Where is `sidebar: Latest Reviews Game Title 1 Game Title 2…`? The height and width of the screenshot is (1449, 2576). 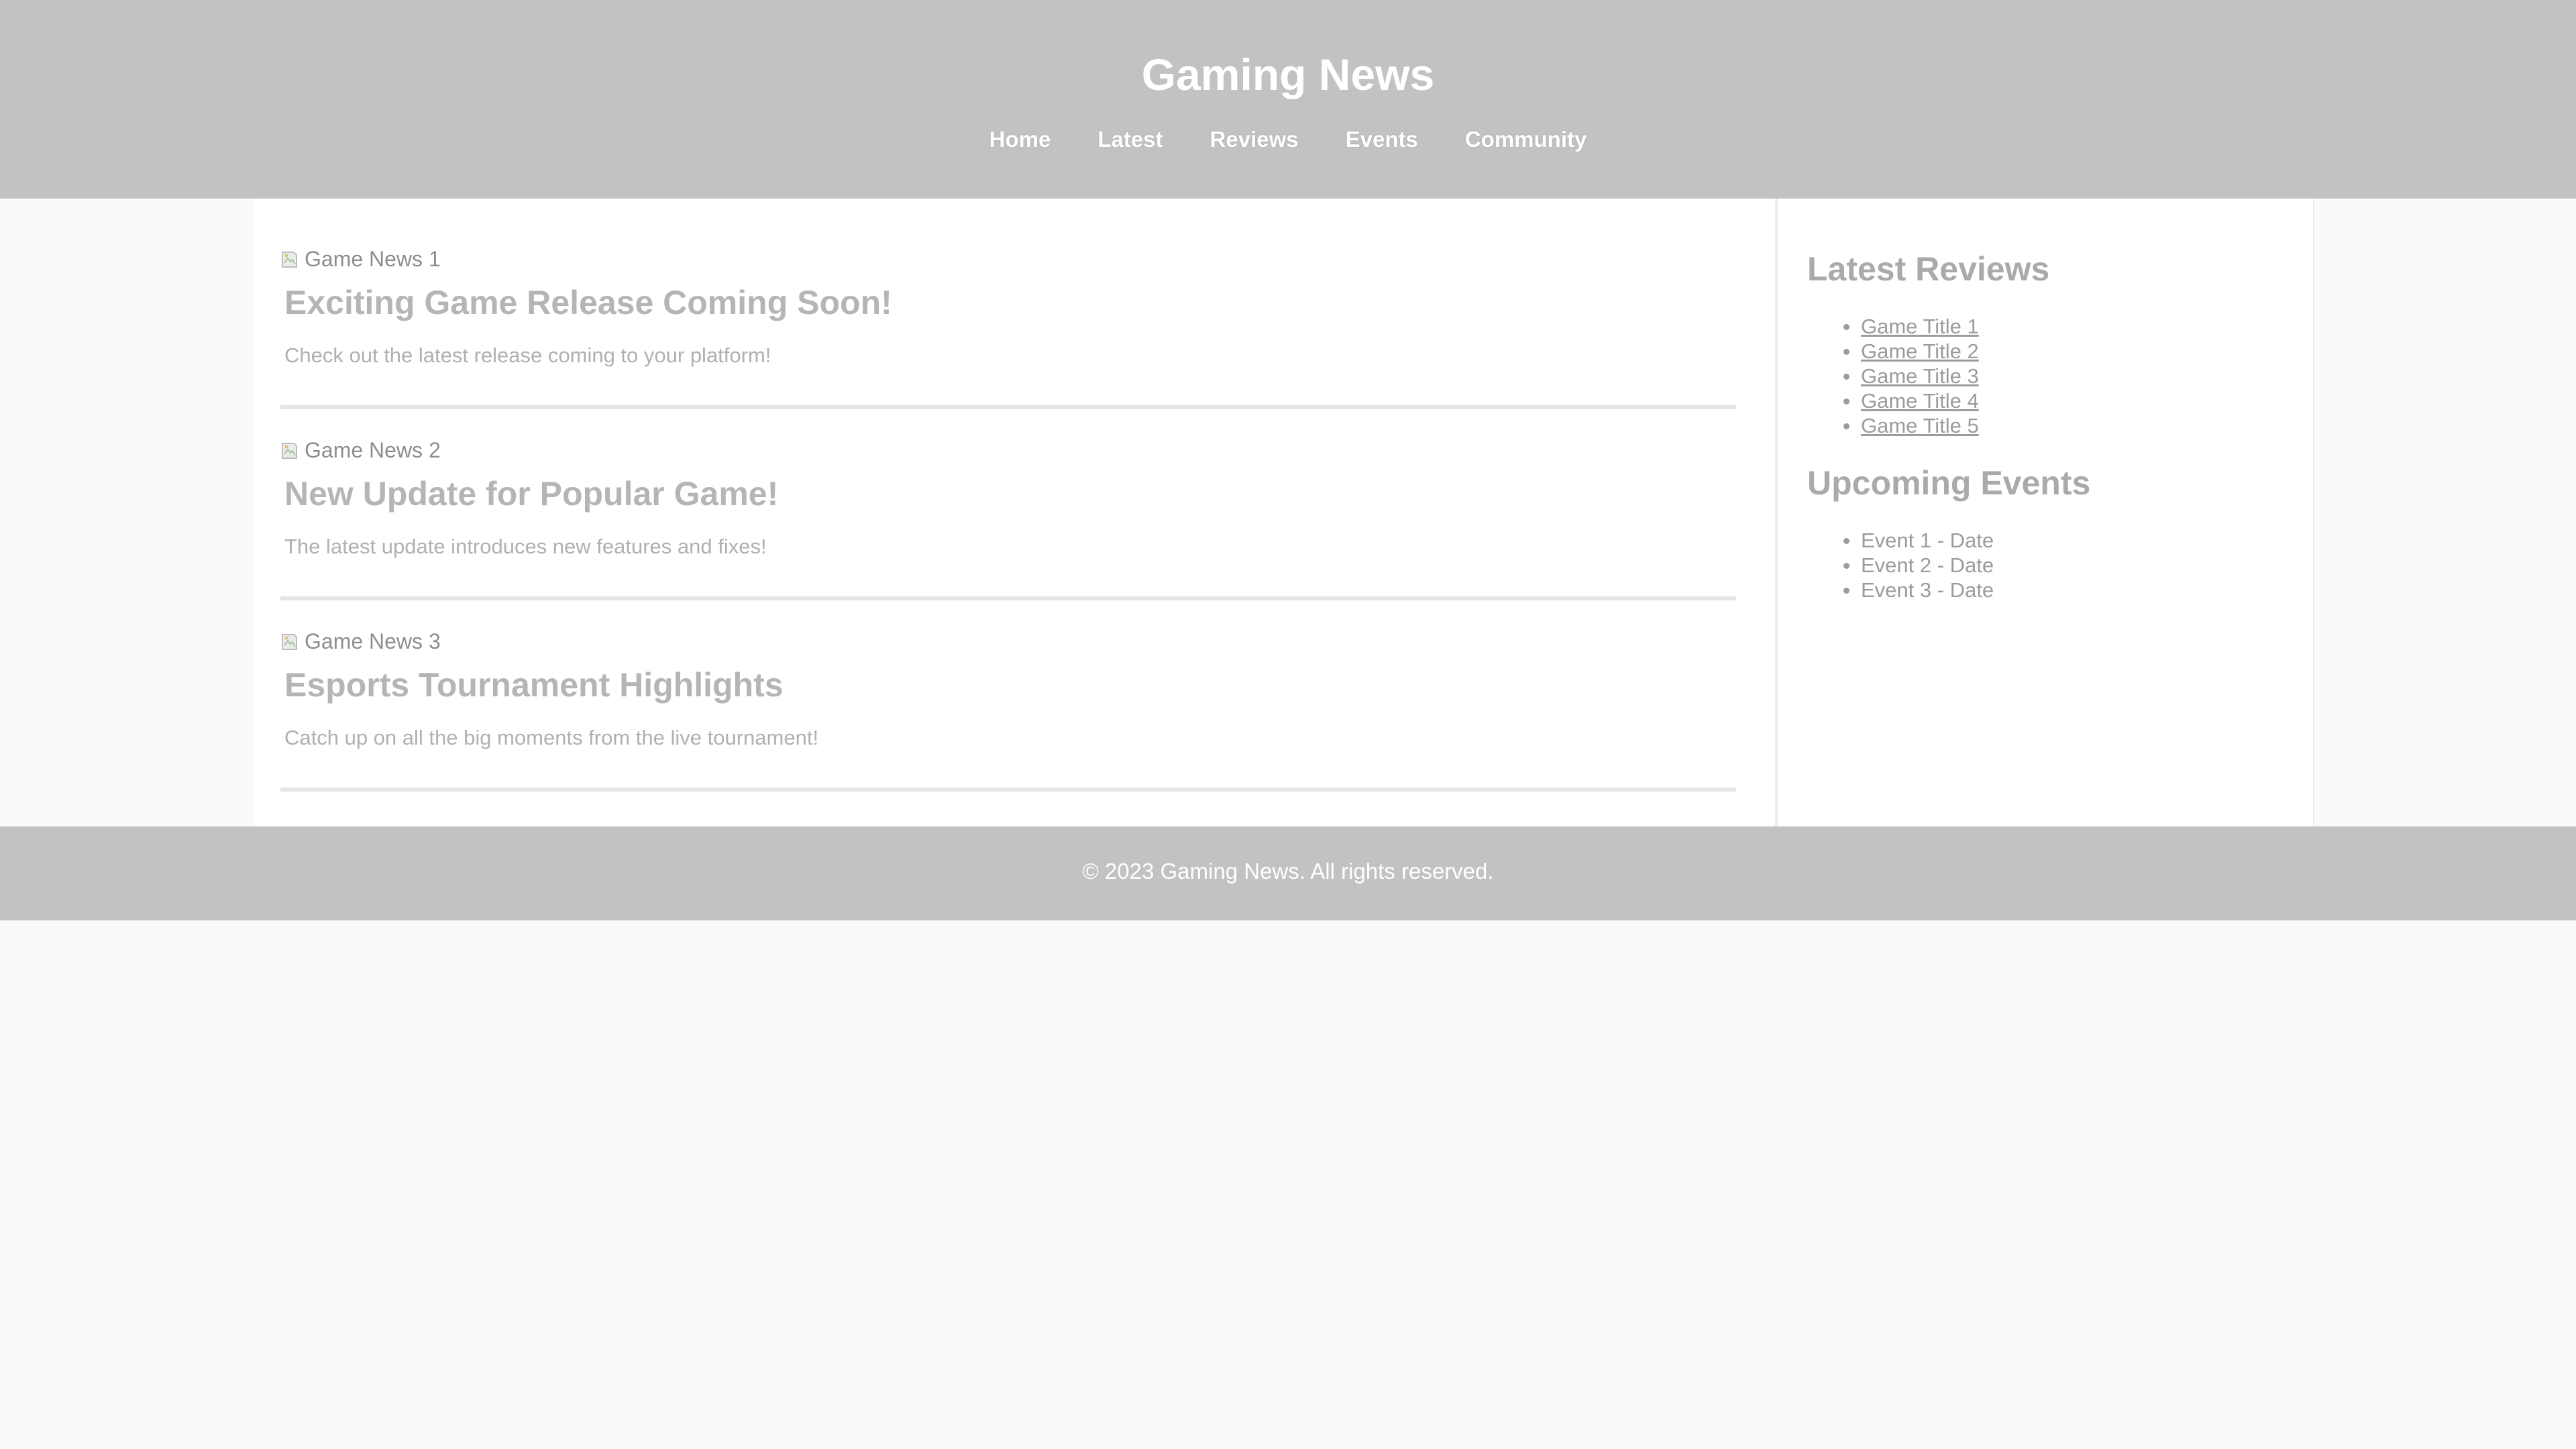
sidebar: Latest Reviews Game Title 1 Game Title 2… is located at coordinates (2045, 512).